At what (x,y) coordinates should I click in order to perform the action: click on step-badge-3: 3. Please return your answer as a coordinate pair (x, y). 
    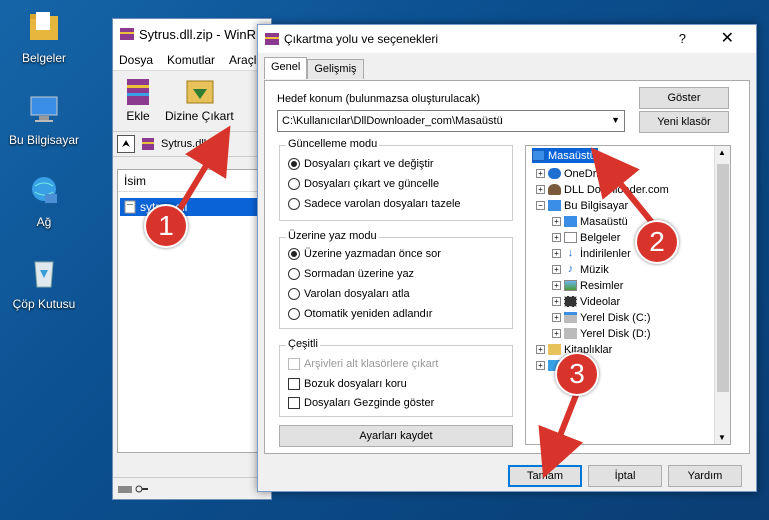
    Looking at the image, I should click on (577, 374).